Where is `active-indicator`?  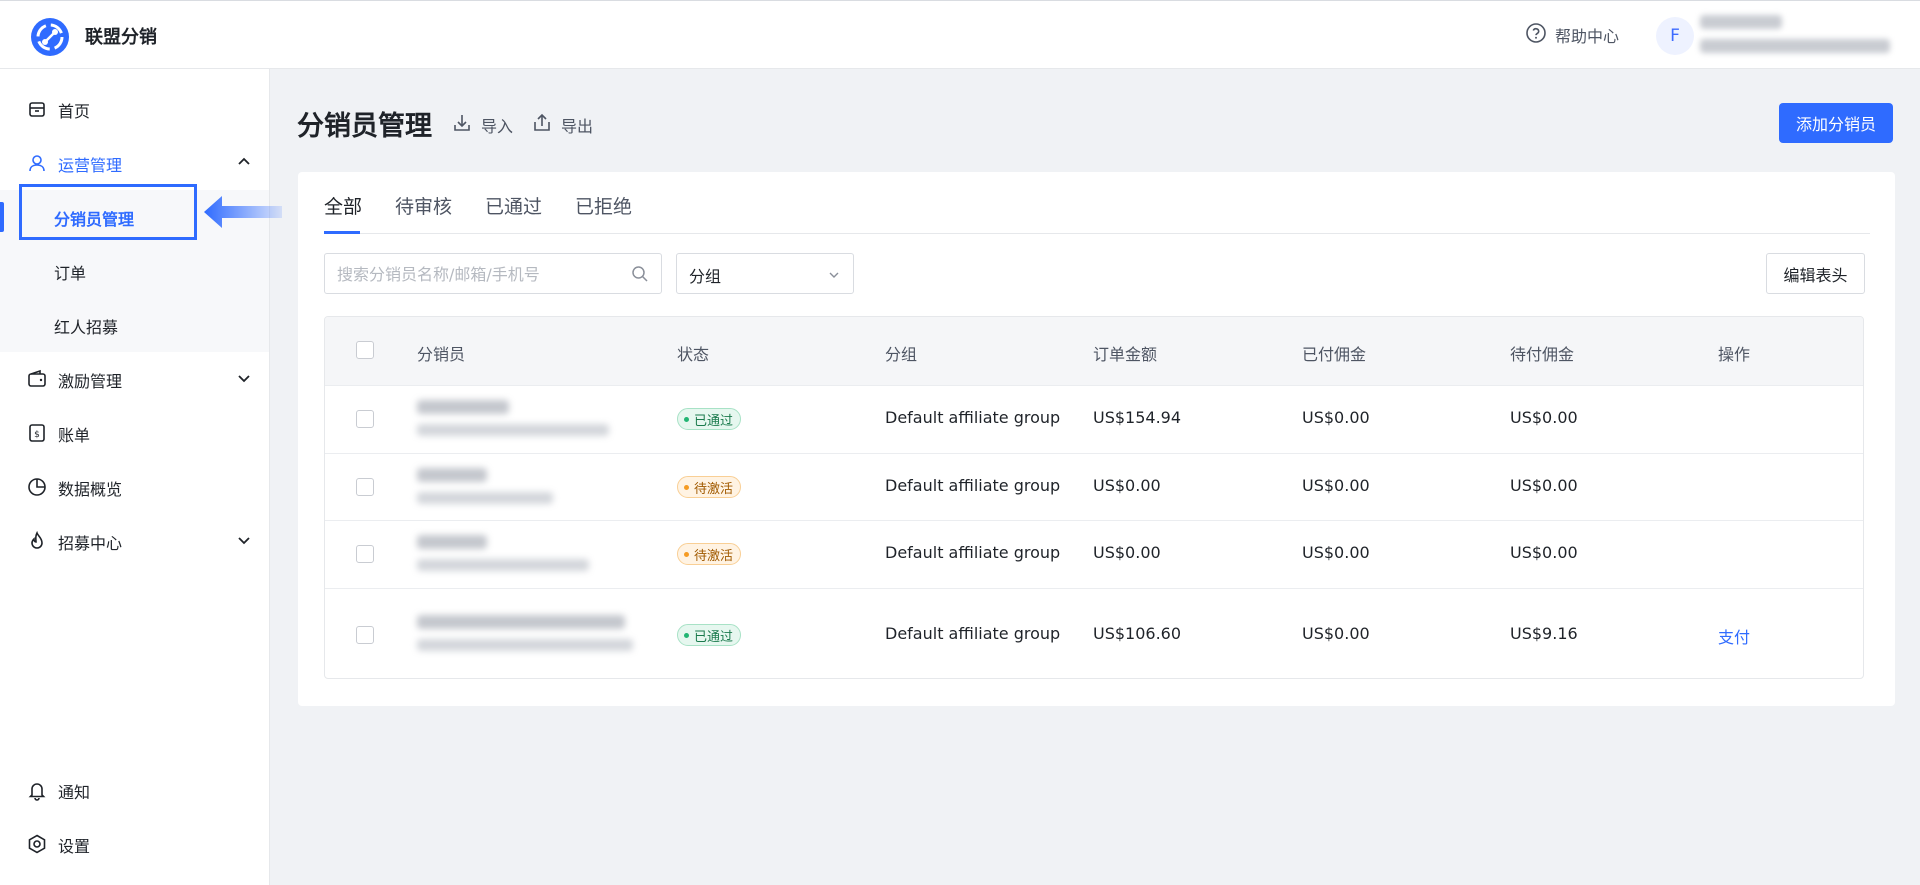
active-indicator is located at coordinates (2, 217).